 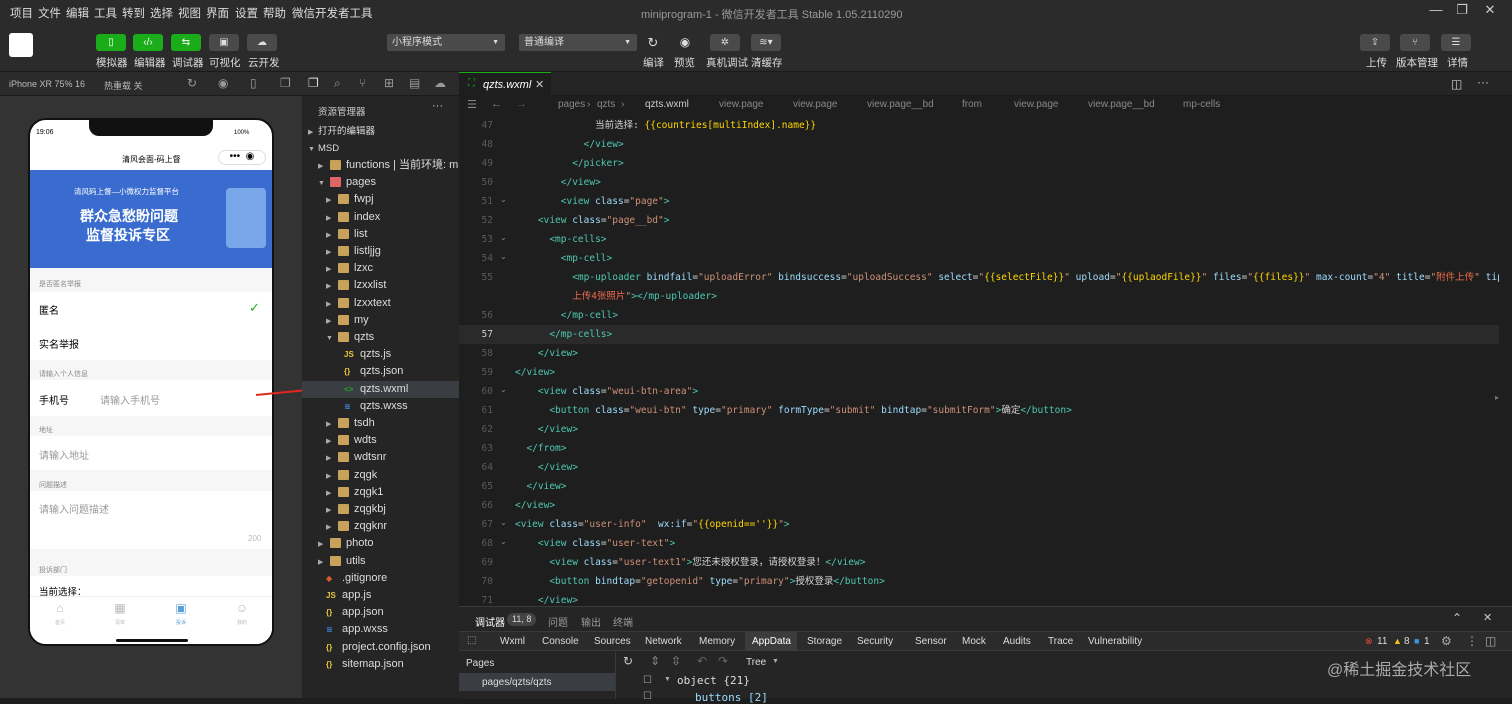 I want to click on panel-wxml: Wxml, so click(x=512, y=641).